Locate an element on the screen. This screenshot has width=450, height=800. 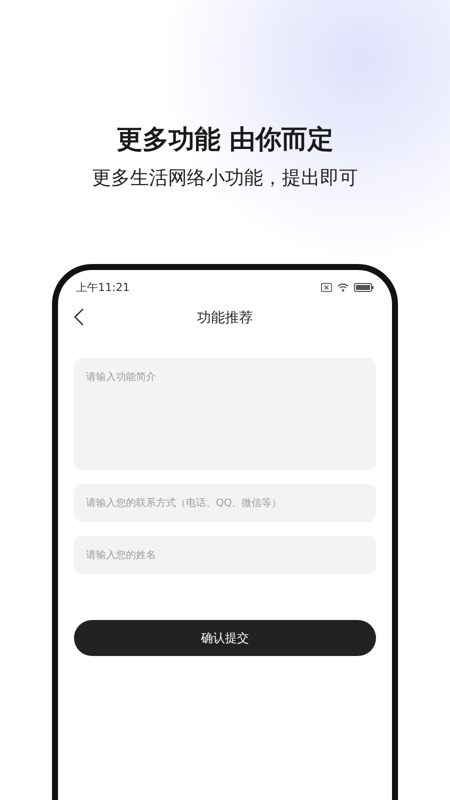
back-button is located at coordinates (79, 317).